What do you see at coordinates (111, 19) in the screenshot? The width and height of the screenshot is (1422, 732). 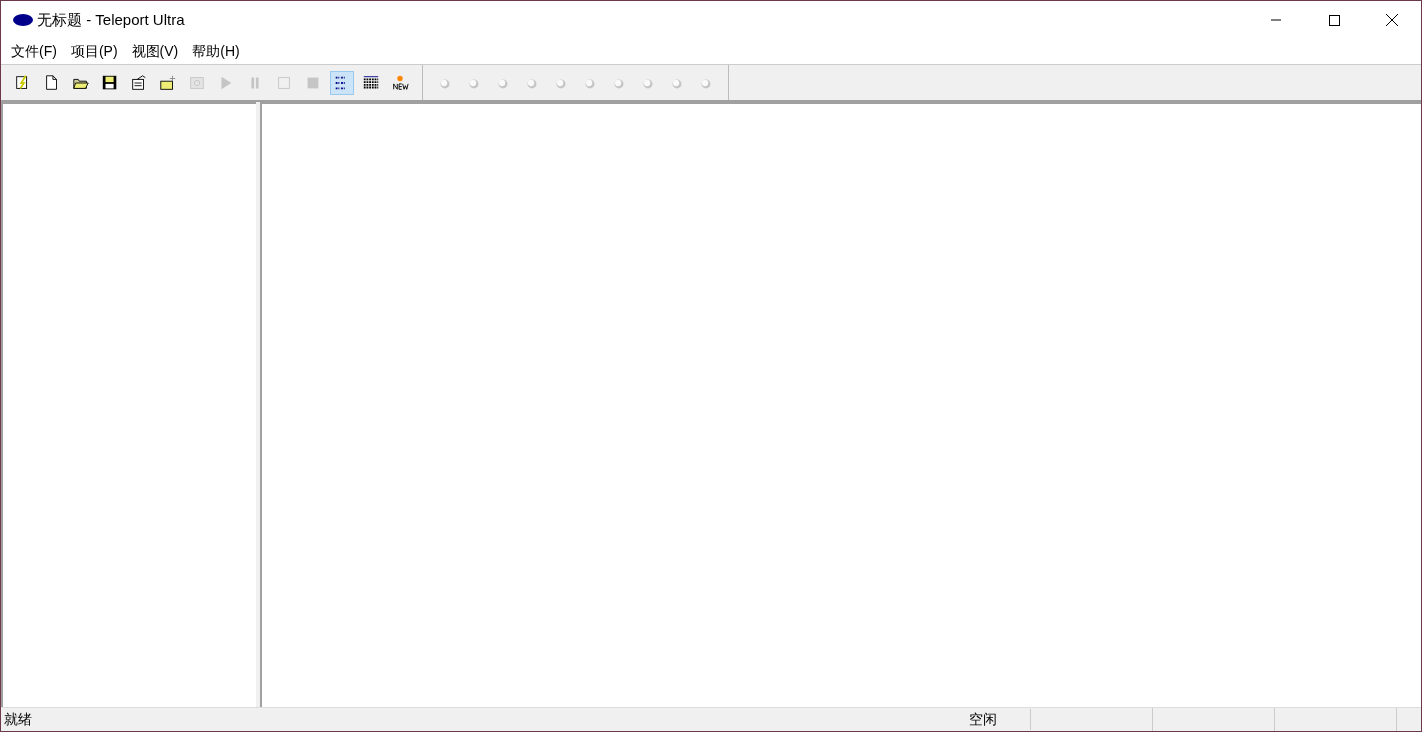 I see `window-title: 无标题 - Teleport Ultra` at bounding box center [111, 19].